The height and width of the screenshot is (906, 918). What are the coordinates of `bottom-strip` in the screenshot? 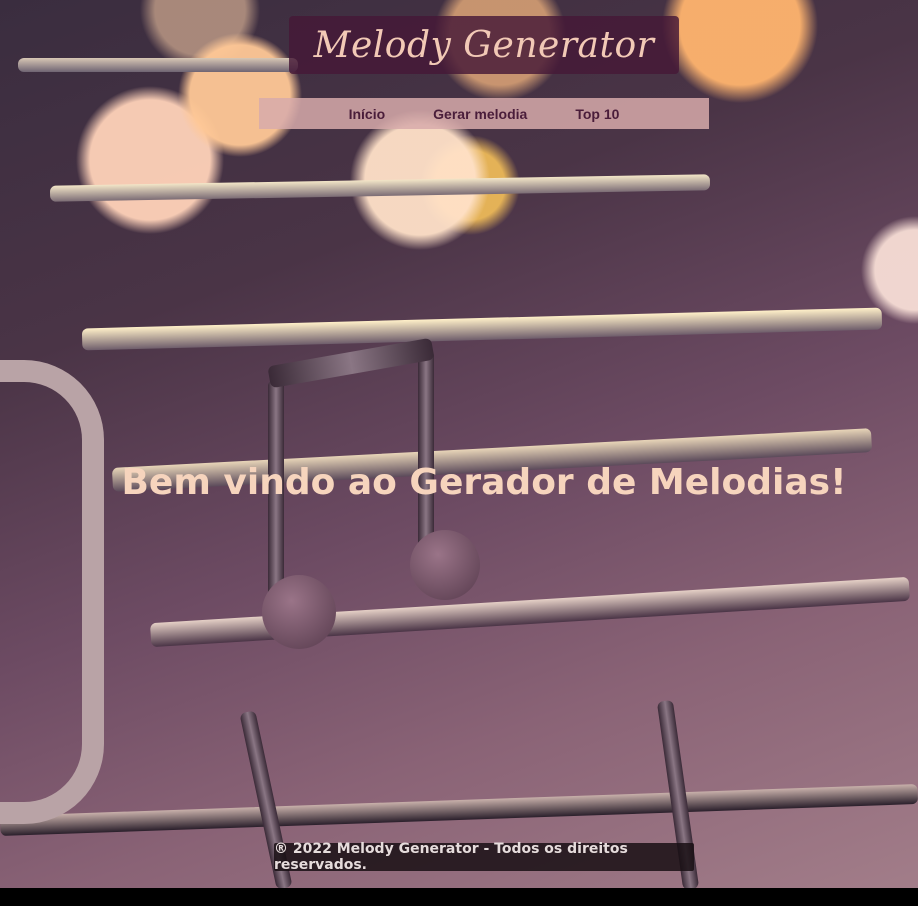 It's located at (459, 897).